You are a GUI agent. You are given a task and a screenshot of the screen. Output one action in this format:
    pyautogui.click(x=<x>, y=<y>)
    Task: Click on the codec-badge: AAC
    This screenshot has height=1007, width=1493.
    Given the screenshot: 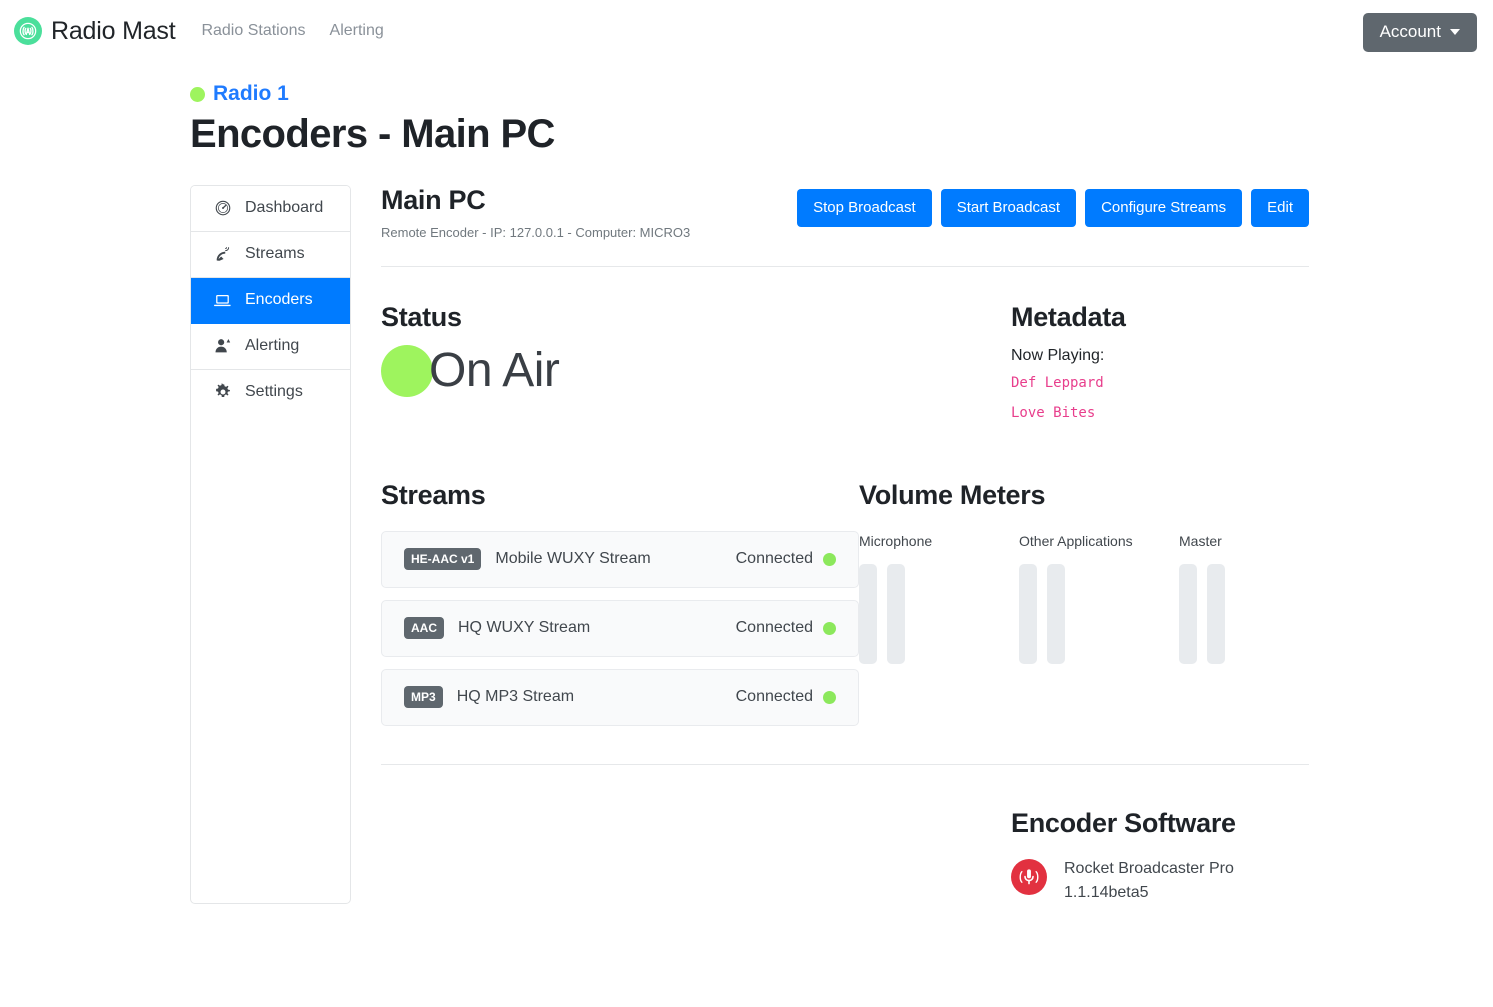 What is the action you would take?
    pyautogui.click(x=424, y=628)
    